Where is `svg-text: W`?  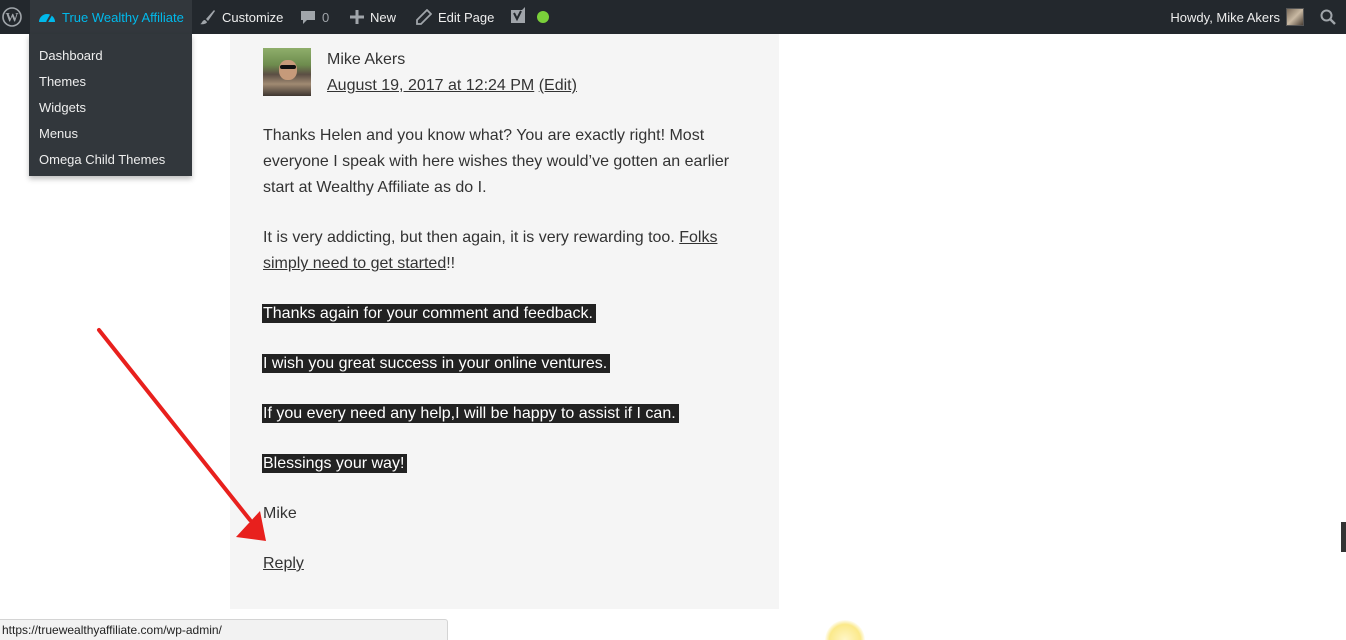 svg-text: W is located at coordinates (12, 17).